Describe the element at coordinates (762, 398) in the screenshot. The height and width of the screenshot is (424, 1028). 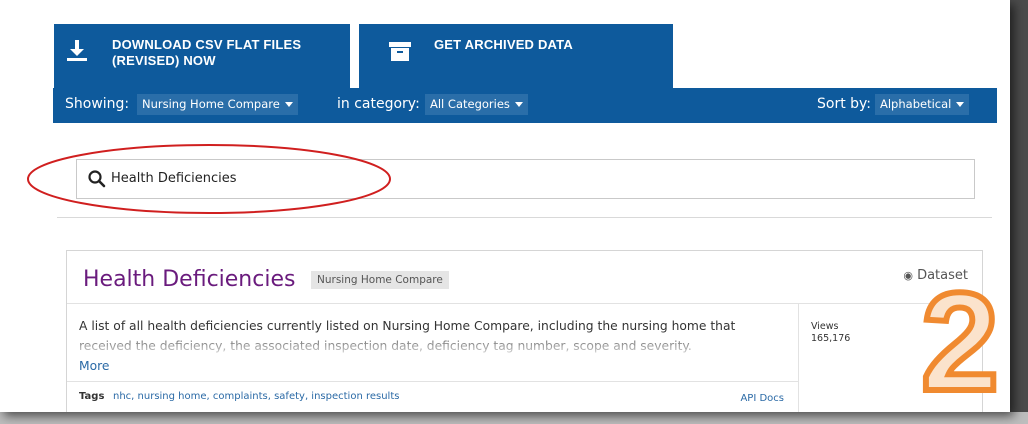
I see `api-docs-link: API Docs` at that location.